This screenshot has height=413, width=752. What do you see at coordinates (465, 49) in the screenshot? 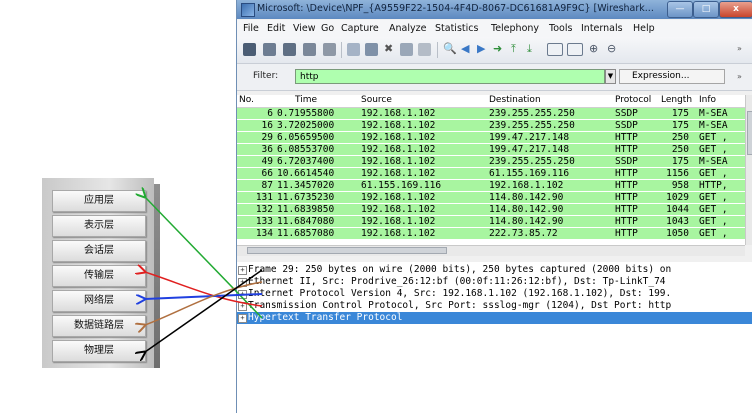
I see `go-back-icon: ◀` at bounding box center [465, 49].